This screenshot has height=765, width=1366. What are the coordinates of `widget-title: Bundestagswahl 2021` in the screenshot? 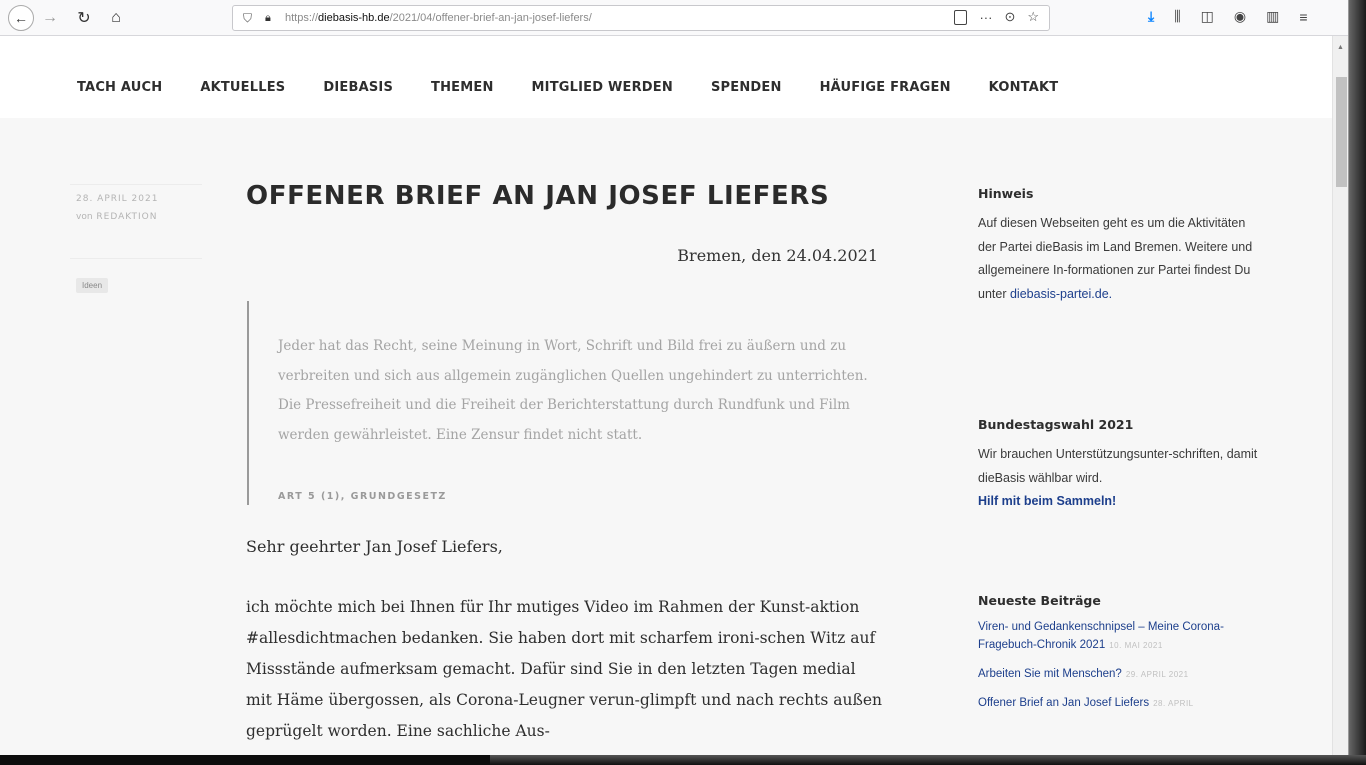 It's located at (1056, 424).